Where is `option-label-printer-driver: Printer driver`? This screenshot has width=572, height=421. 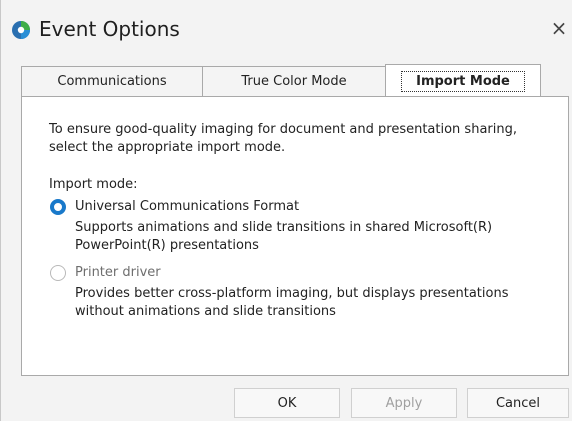
option-label-printer-driver: Printer driver is located at coordinates (118, 272).